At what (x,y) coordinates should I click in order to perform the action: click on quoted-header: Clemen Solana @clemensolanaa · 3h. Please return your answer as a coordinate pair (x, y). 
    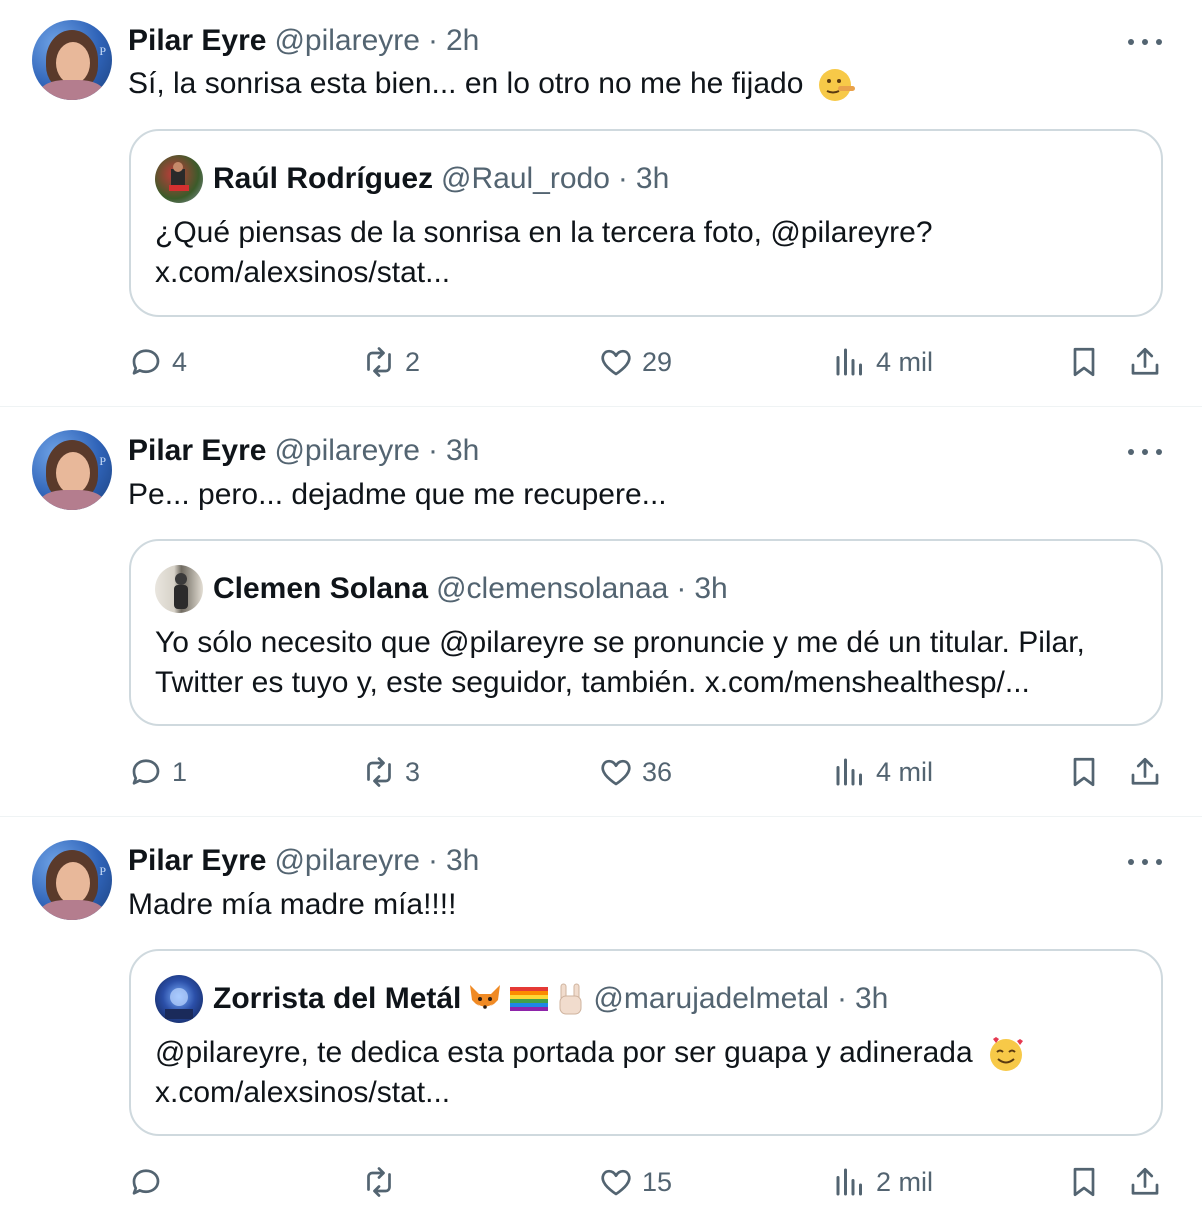
    Looking at the image, I should click on (470, 588).